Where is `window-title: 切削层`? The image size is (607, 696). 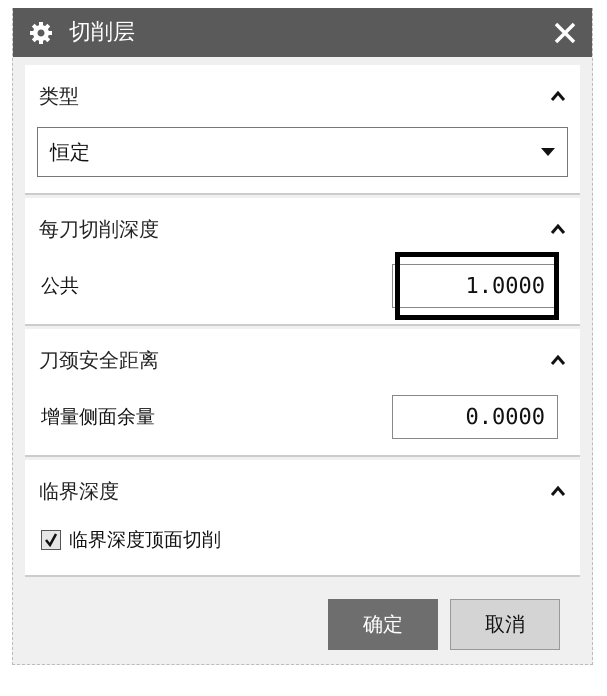
window-title: 切削层 is located at coordinates (102, 33).